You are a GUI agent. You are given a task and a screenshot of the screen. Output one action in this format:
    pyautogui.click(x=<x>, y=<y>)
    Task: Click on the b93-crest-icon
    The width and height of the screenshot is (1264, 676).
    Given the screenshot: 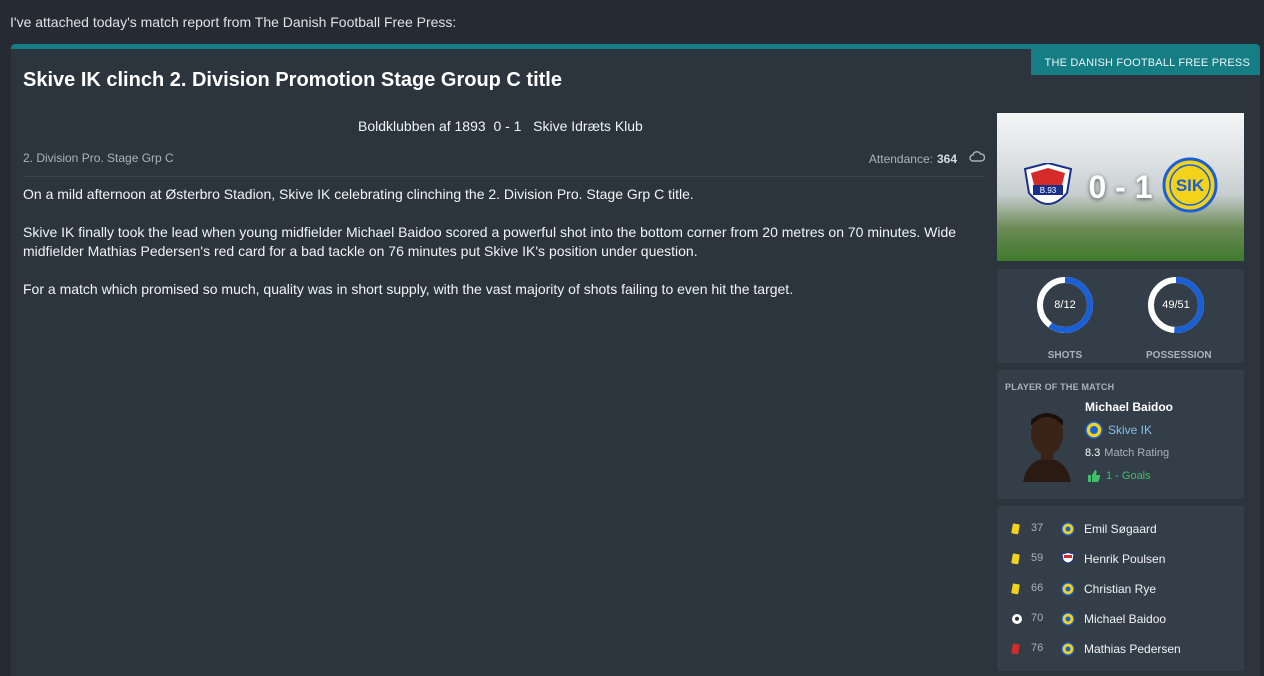 What is the action you would take?
    pyautogui.click(x=1068, y=560)
    